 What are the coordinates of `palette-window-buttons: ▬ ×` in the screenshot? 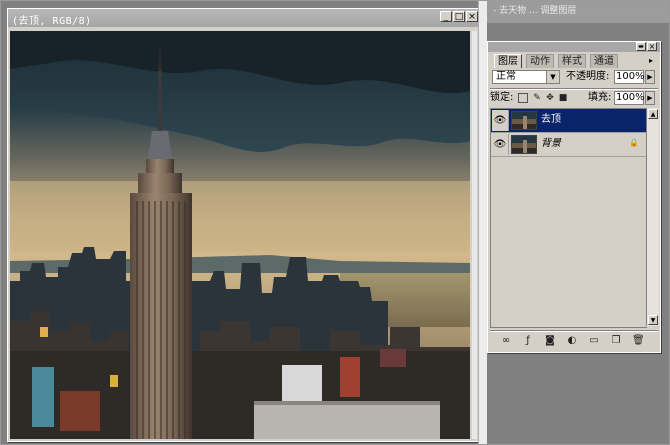 It's located at (646, 46).